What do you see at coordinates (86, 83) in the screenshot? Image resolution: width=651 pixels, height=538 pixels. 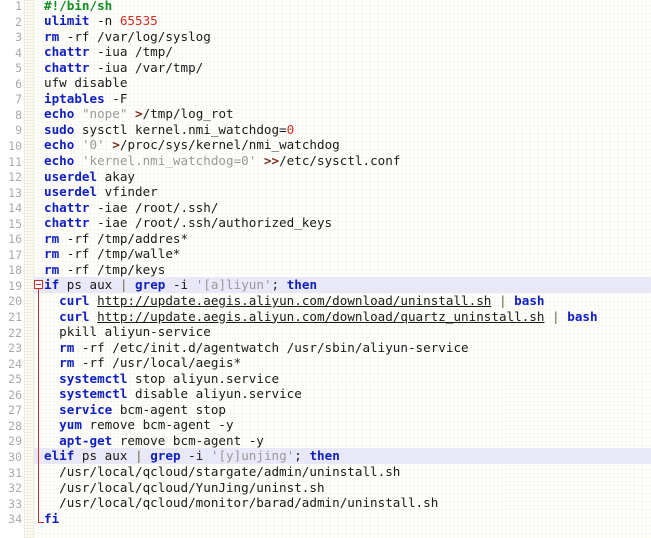 I see `token-plain: ufw disable` at bounding box center [86, 83].